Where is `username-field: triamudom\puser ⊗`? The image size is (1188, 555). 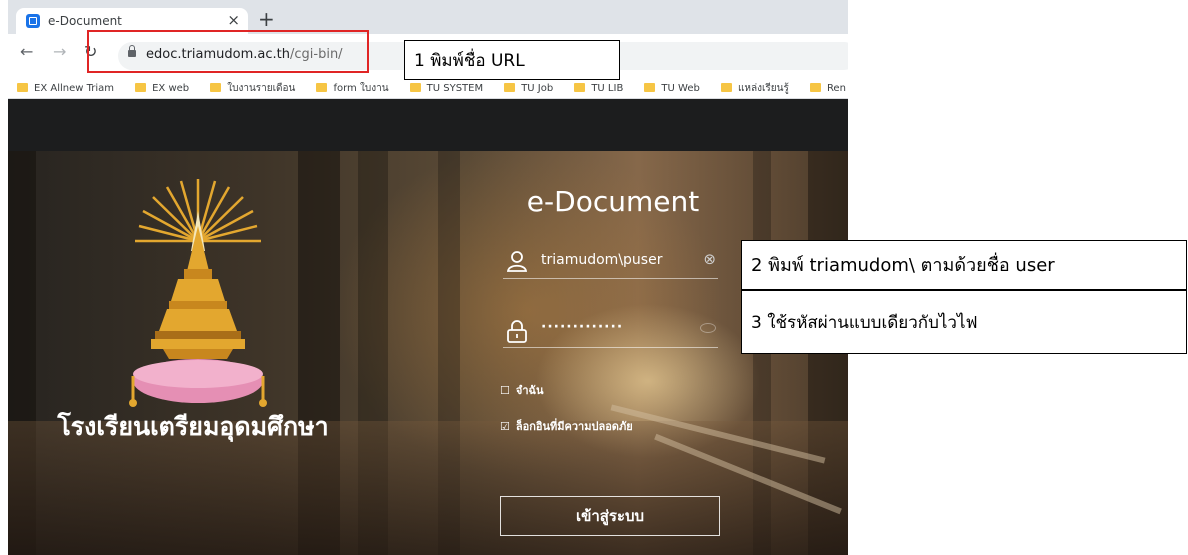 username-field: triamudom\puser ⊗ is located at coordinates (610, 262).